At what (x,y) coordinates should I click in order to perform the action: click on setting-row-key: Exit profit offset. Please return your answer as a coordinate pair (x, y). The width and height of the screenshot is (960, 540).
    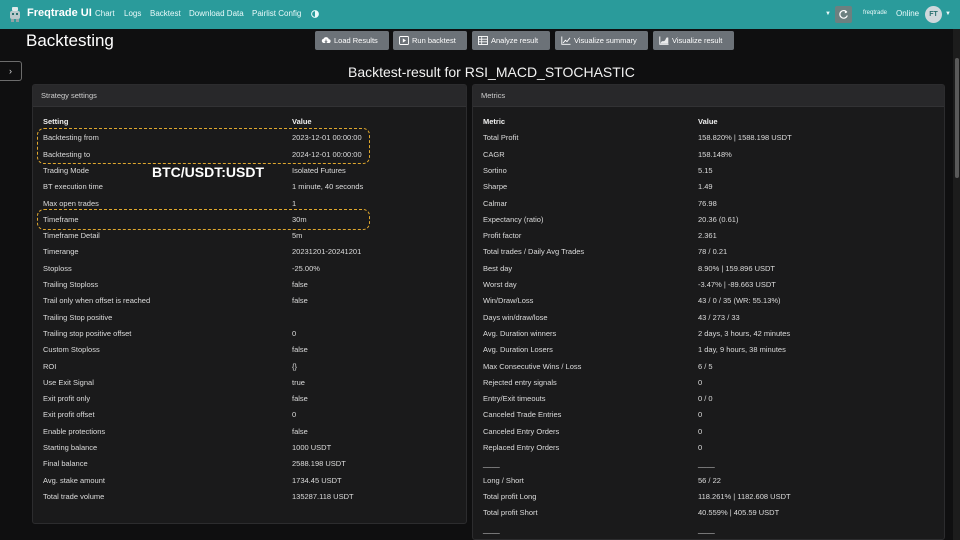
    Looking at the image, I should click on (69, 415).